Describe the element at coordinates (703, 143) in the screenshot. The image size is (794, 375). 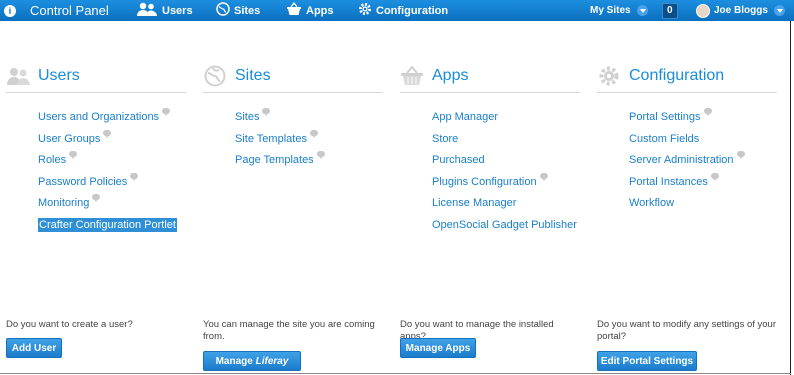
I see `list-item: Custom Fields` at that location.